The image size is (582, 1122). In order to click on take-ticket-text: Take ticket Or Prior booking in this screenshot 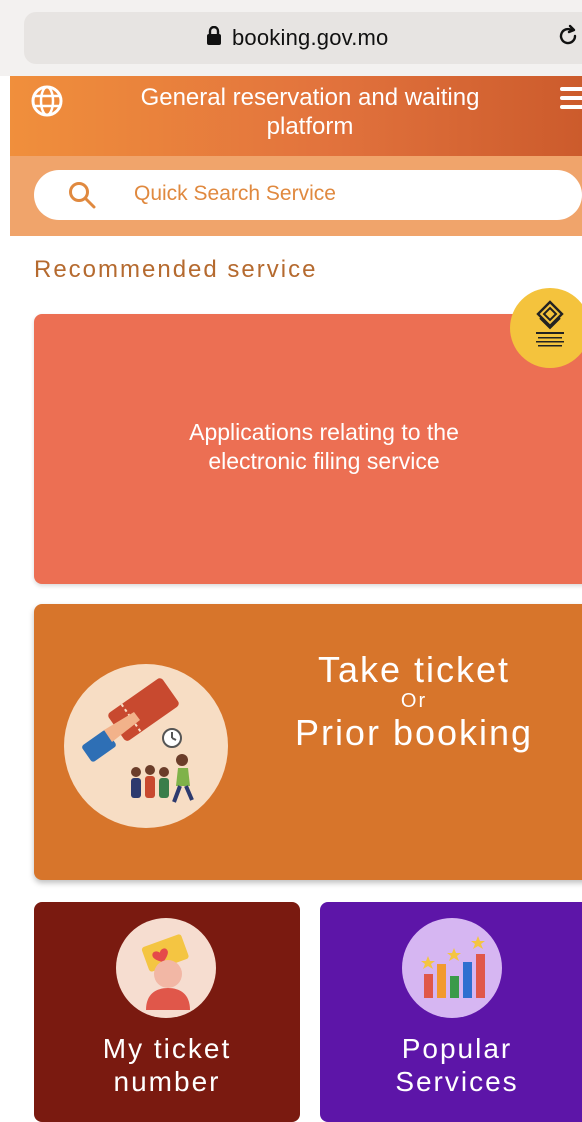, I will do `click(414, 702)`.